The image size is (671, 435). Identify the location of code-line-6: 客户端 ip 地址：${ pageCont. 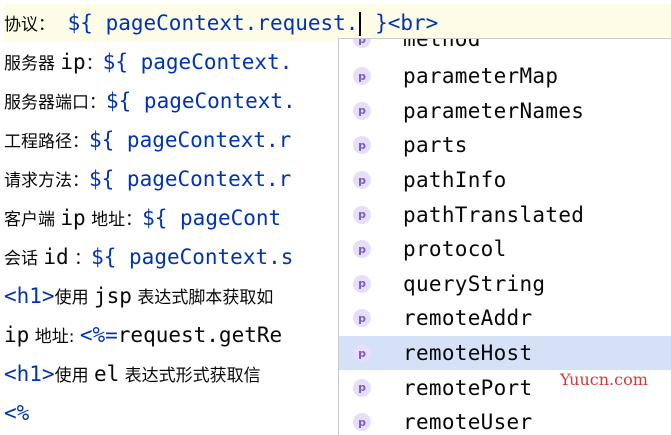
(142, 218).